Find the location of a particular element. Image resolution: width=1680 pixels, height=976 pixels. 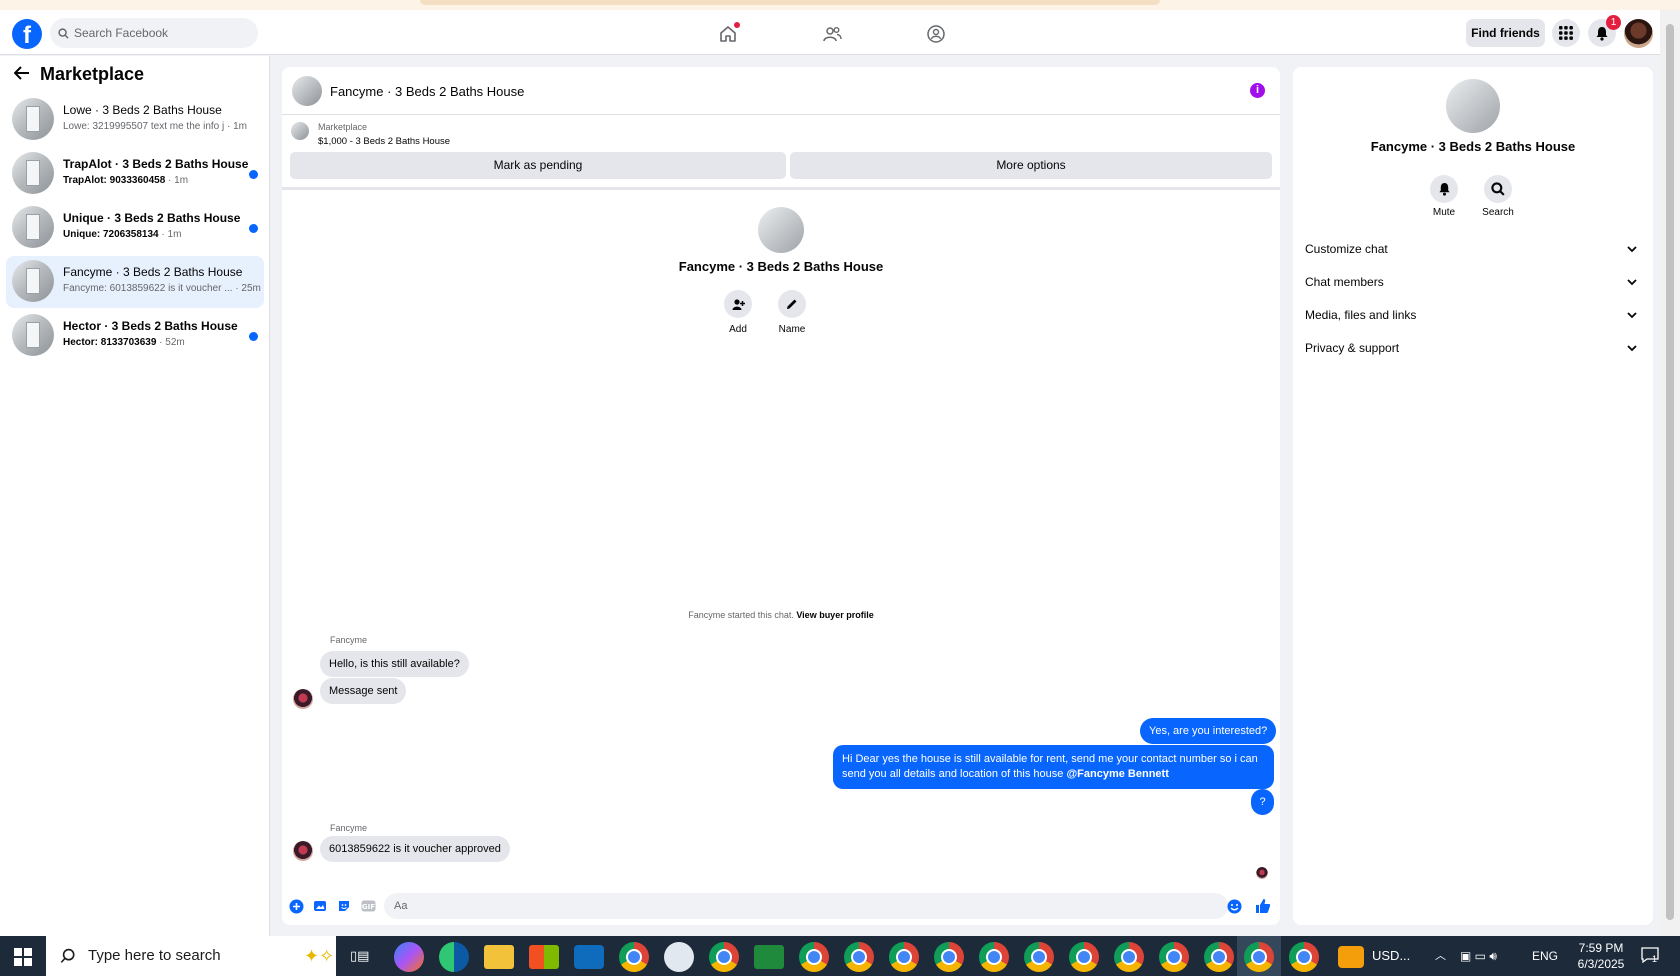

chat-profile-picture is located at coordinates (781, 230).